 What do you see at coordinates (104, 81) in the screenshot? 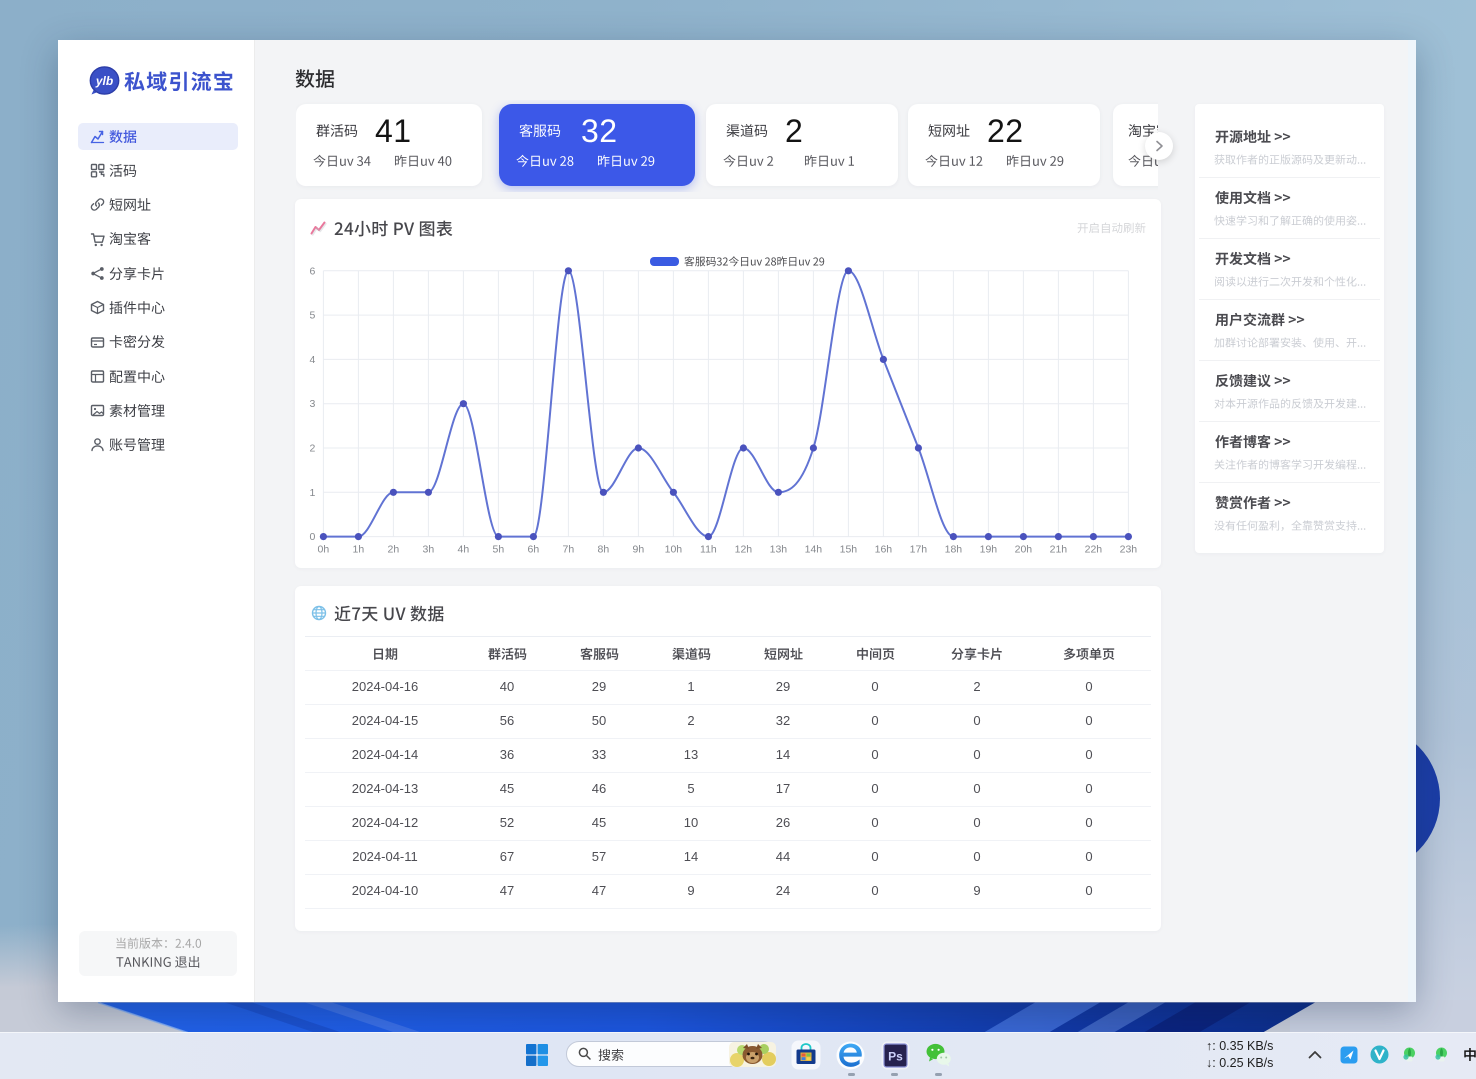
I see `svg-text: ylb` at bounding box center [104, 81].